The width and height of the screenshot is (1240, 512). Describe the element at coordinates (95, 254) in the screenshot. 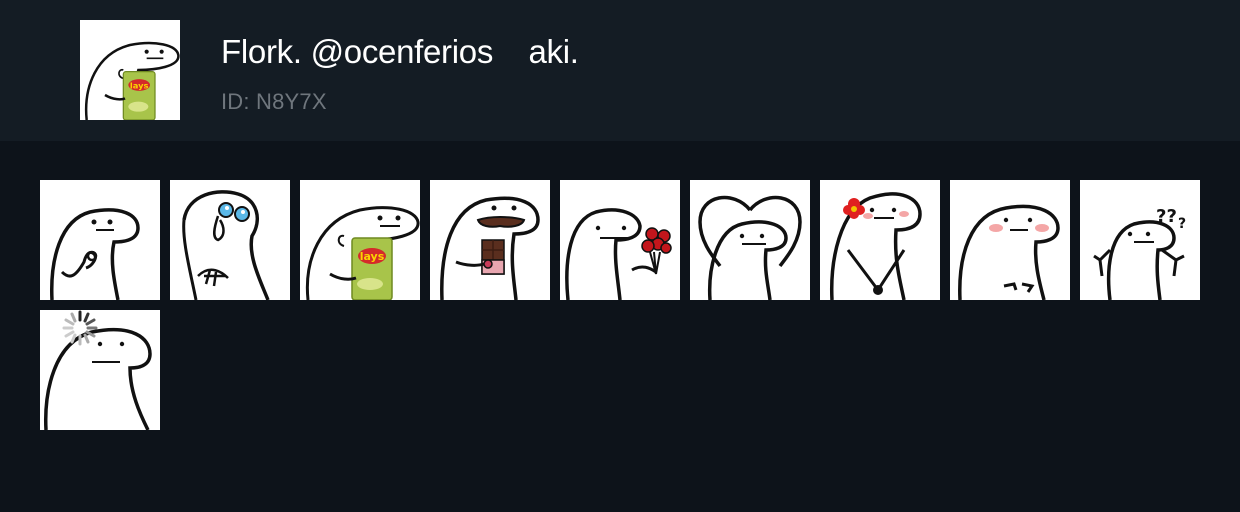

I see `flork-ok-hand-icon` at that location.